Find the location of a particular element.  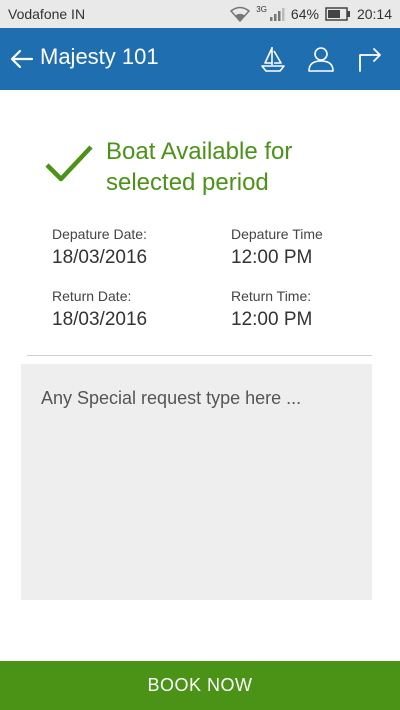

sailboat-icon is located at coordinates (273, 59).